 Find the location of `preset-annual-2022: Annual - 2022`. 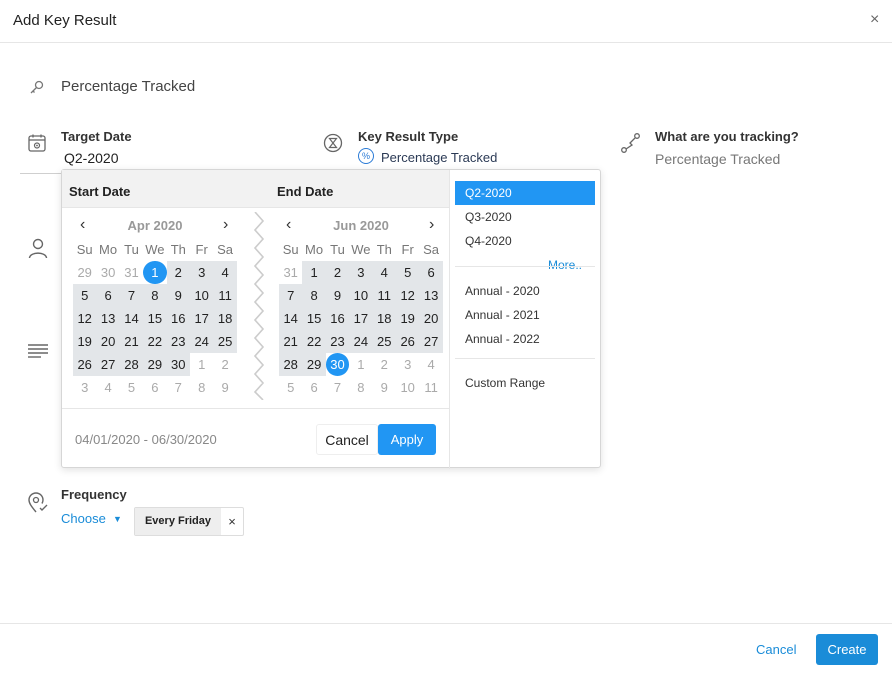

preset-annual-2022: Annual - 2022 is located at coordinates (525, 339).